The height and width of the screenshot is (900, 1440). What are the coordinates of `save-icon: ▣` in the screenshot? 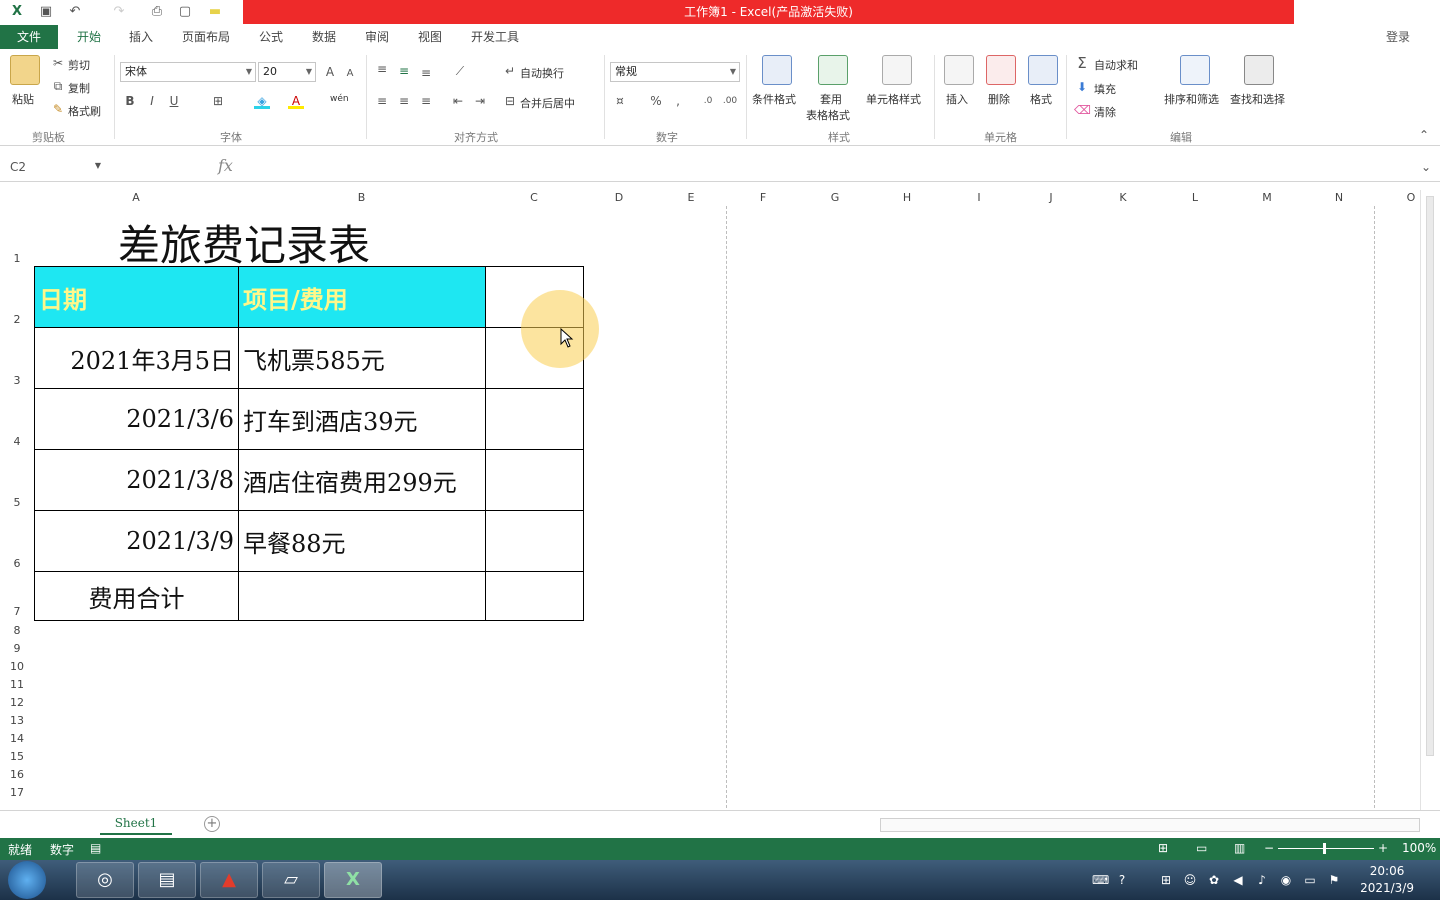 It's located at (46, 12).